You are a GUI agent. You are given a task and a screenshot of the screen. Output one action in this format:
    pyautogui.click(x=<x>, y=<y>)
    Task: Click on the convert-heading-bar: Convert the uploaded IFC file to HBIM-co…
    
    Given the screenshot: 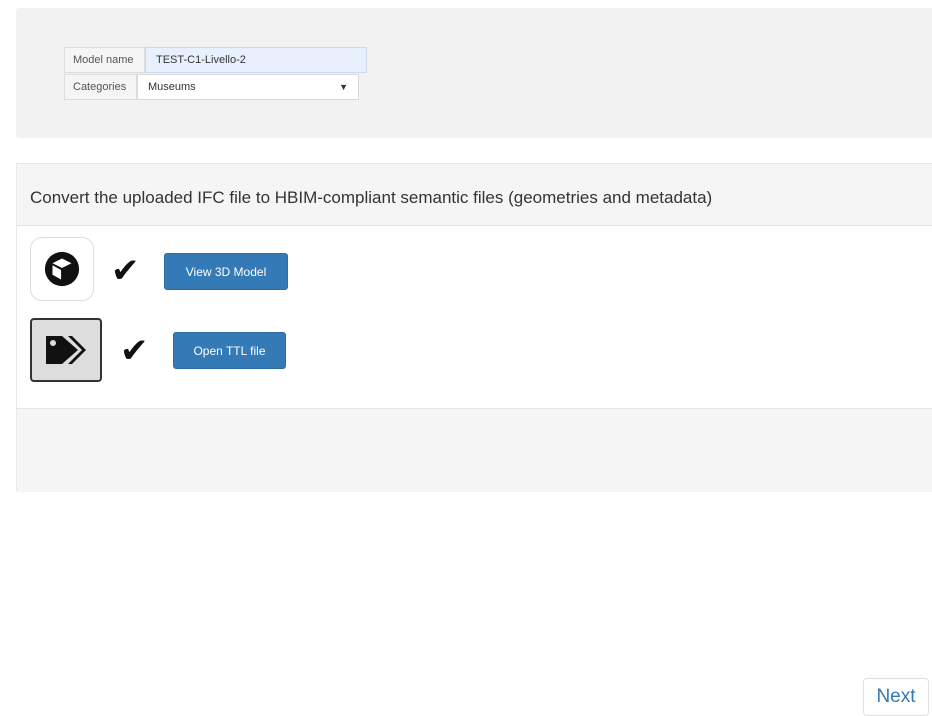 What is the action you would take?
    pyautogui.click(x=474, y=195)
    